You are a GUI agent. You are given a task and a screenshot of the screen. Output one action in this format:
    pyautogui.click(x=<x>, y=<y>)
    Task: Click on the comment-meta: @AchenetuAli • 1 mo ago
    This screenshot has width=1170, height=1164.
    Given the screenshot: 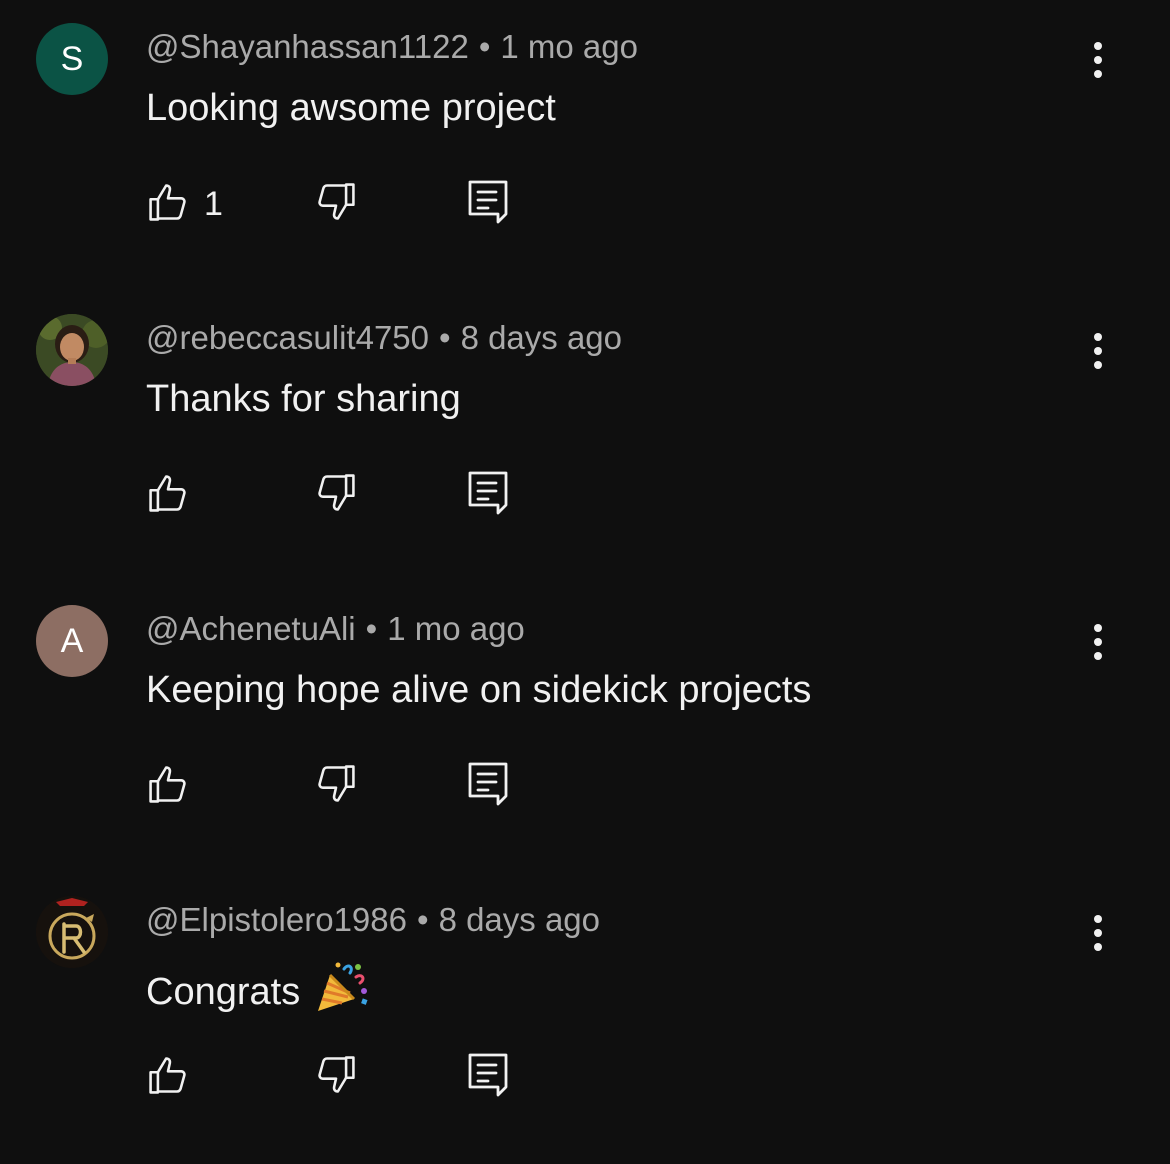 What is the action you would take?
    pyautogui.click(x=335, y=629)
    